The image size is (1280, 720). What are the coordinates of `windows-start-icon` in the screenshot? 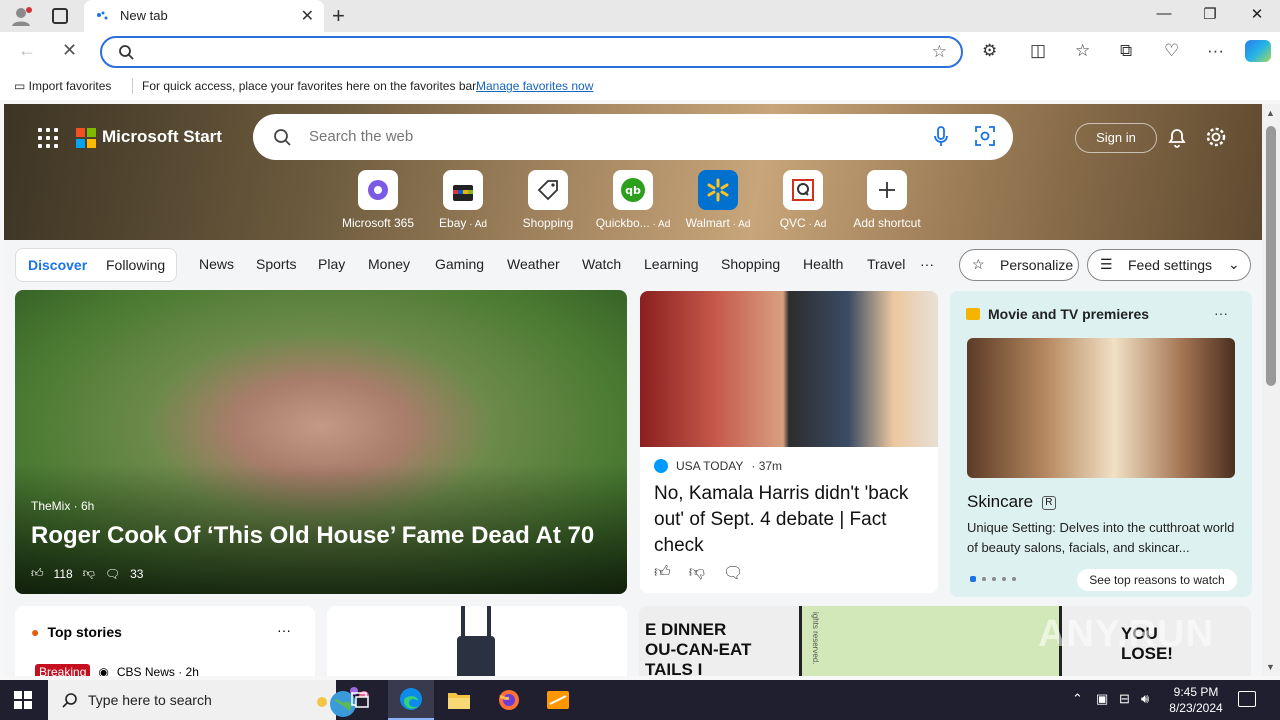 It's located at (23, 700).